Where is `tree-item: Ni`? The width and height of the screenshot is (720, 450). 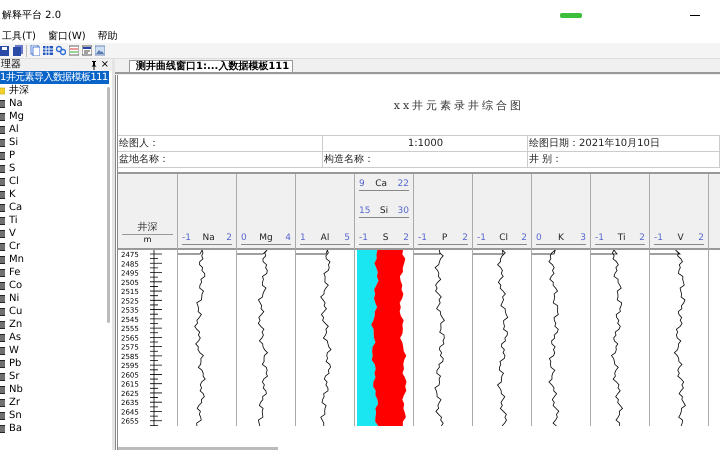 tree-item: Ni is located at coordinates (14, 298).